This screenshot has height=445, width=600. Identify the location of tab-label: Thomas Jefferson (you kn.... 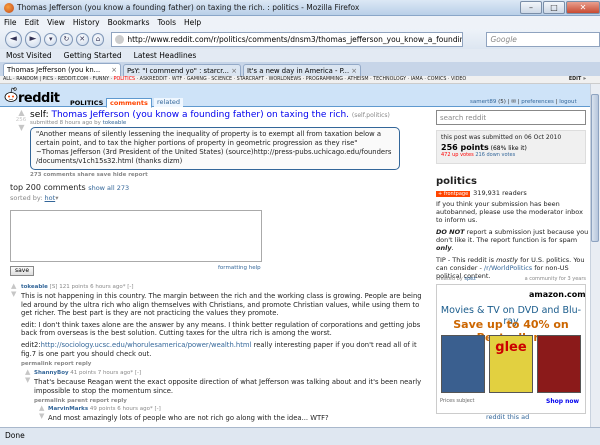
(54, 70).